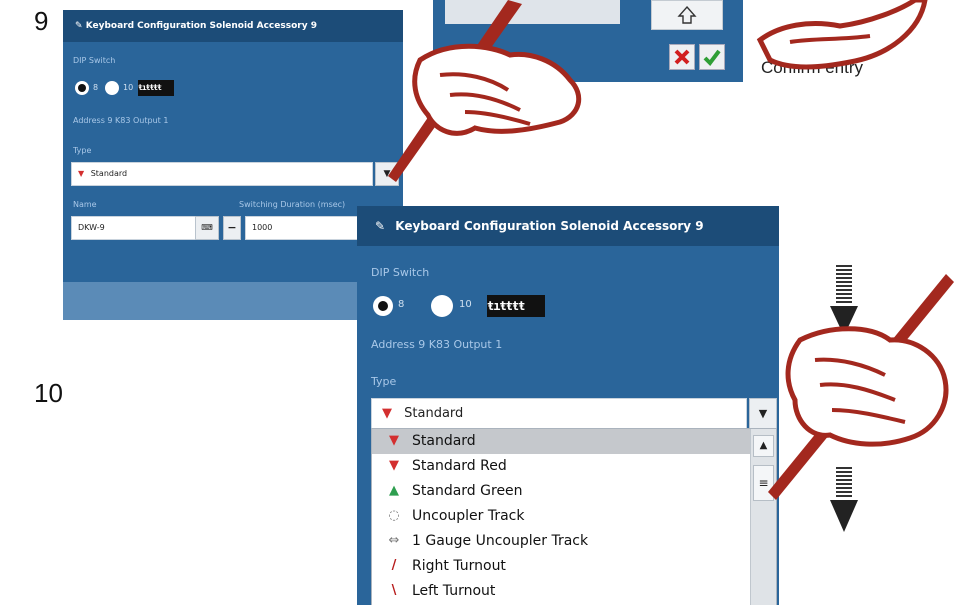 This screenshot has height=605, width=961. I want to click on list-item: ◌ Uncoupler Track, so click(574, 516).